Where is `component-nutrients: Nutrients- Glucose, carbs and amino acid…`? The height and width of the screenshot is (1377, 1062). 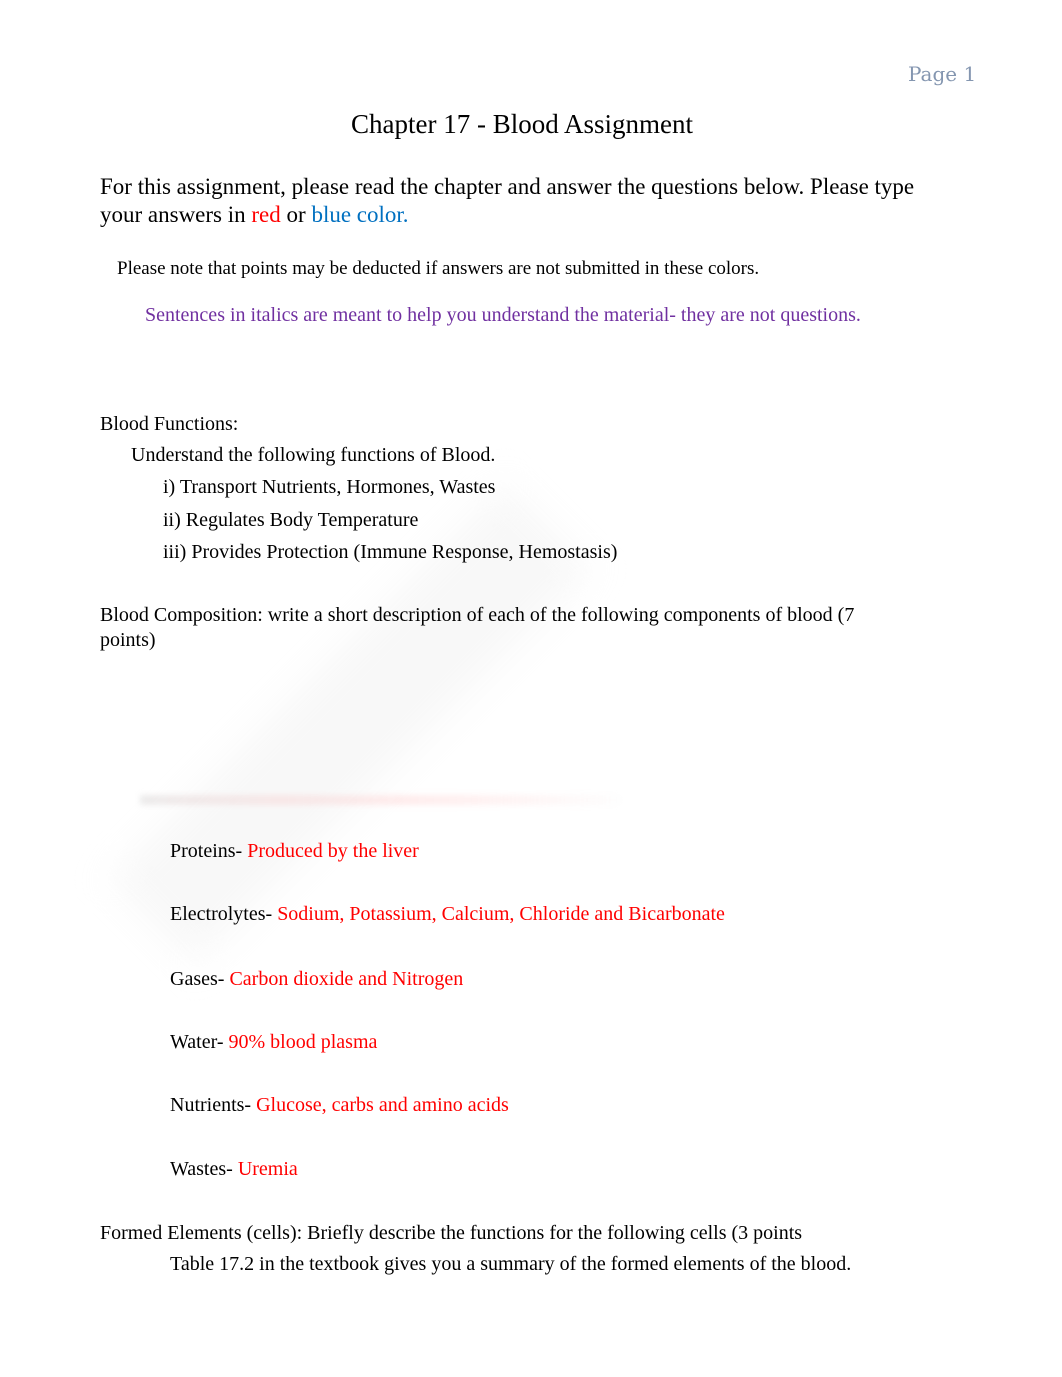 component-nutrients: Nutrients- Glucose, carbs and amino acid… is located at coordinates (339, 1105).